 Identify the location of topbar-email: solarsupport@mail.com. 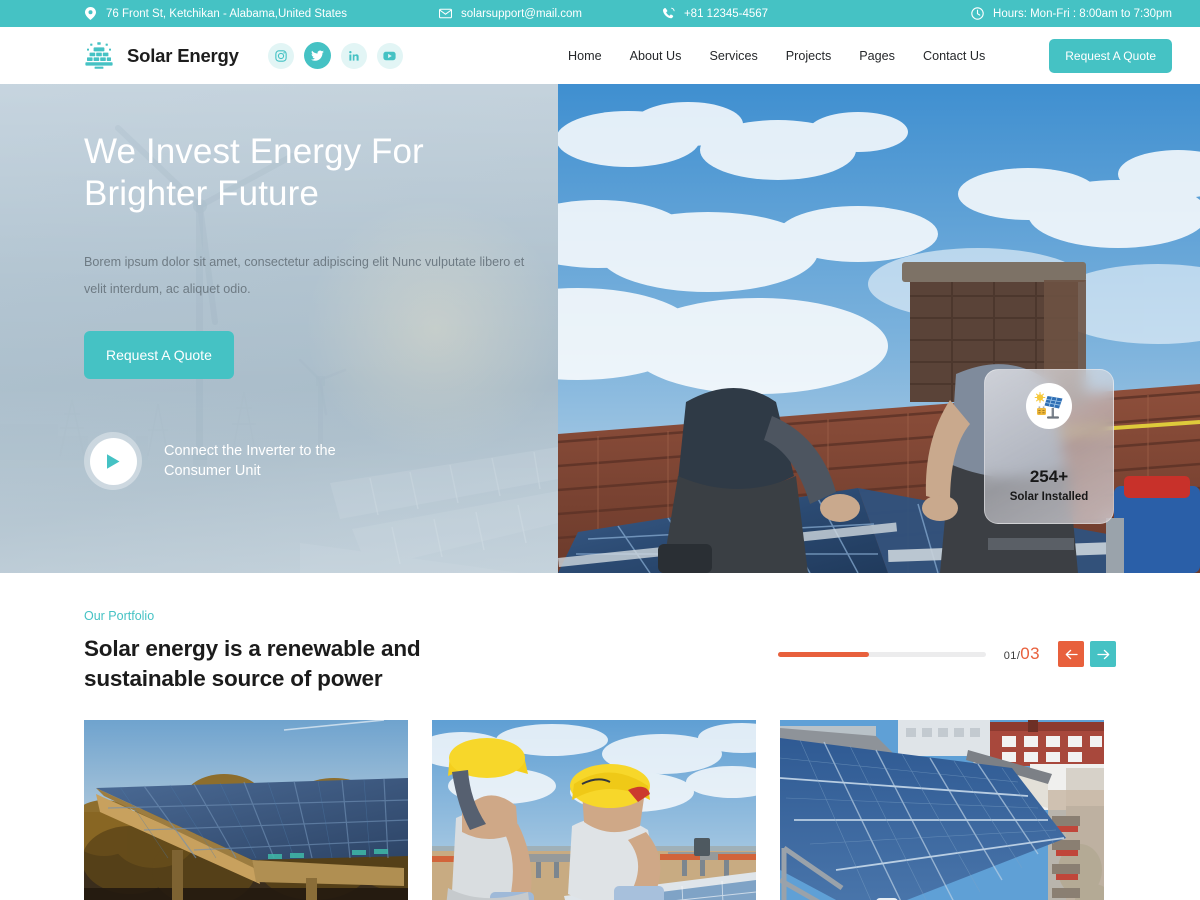
(510, 13).